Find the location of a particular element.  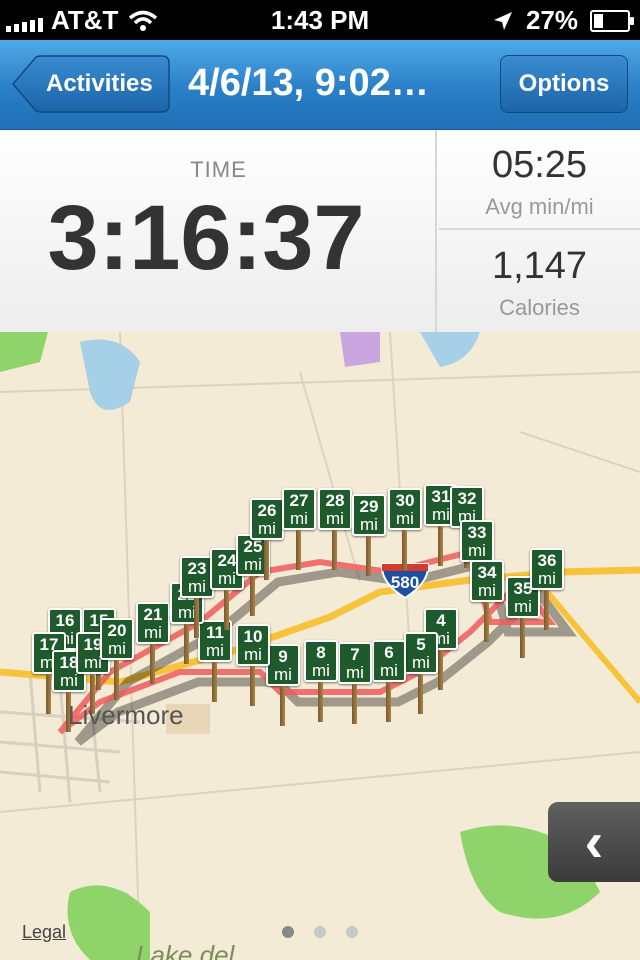

options-button: Options is located at coordinates (564, 84).